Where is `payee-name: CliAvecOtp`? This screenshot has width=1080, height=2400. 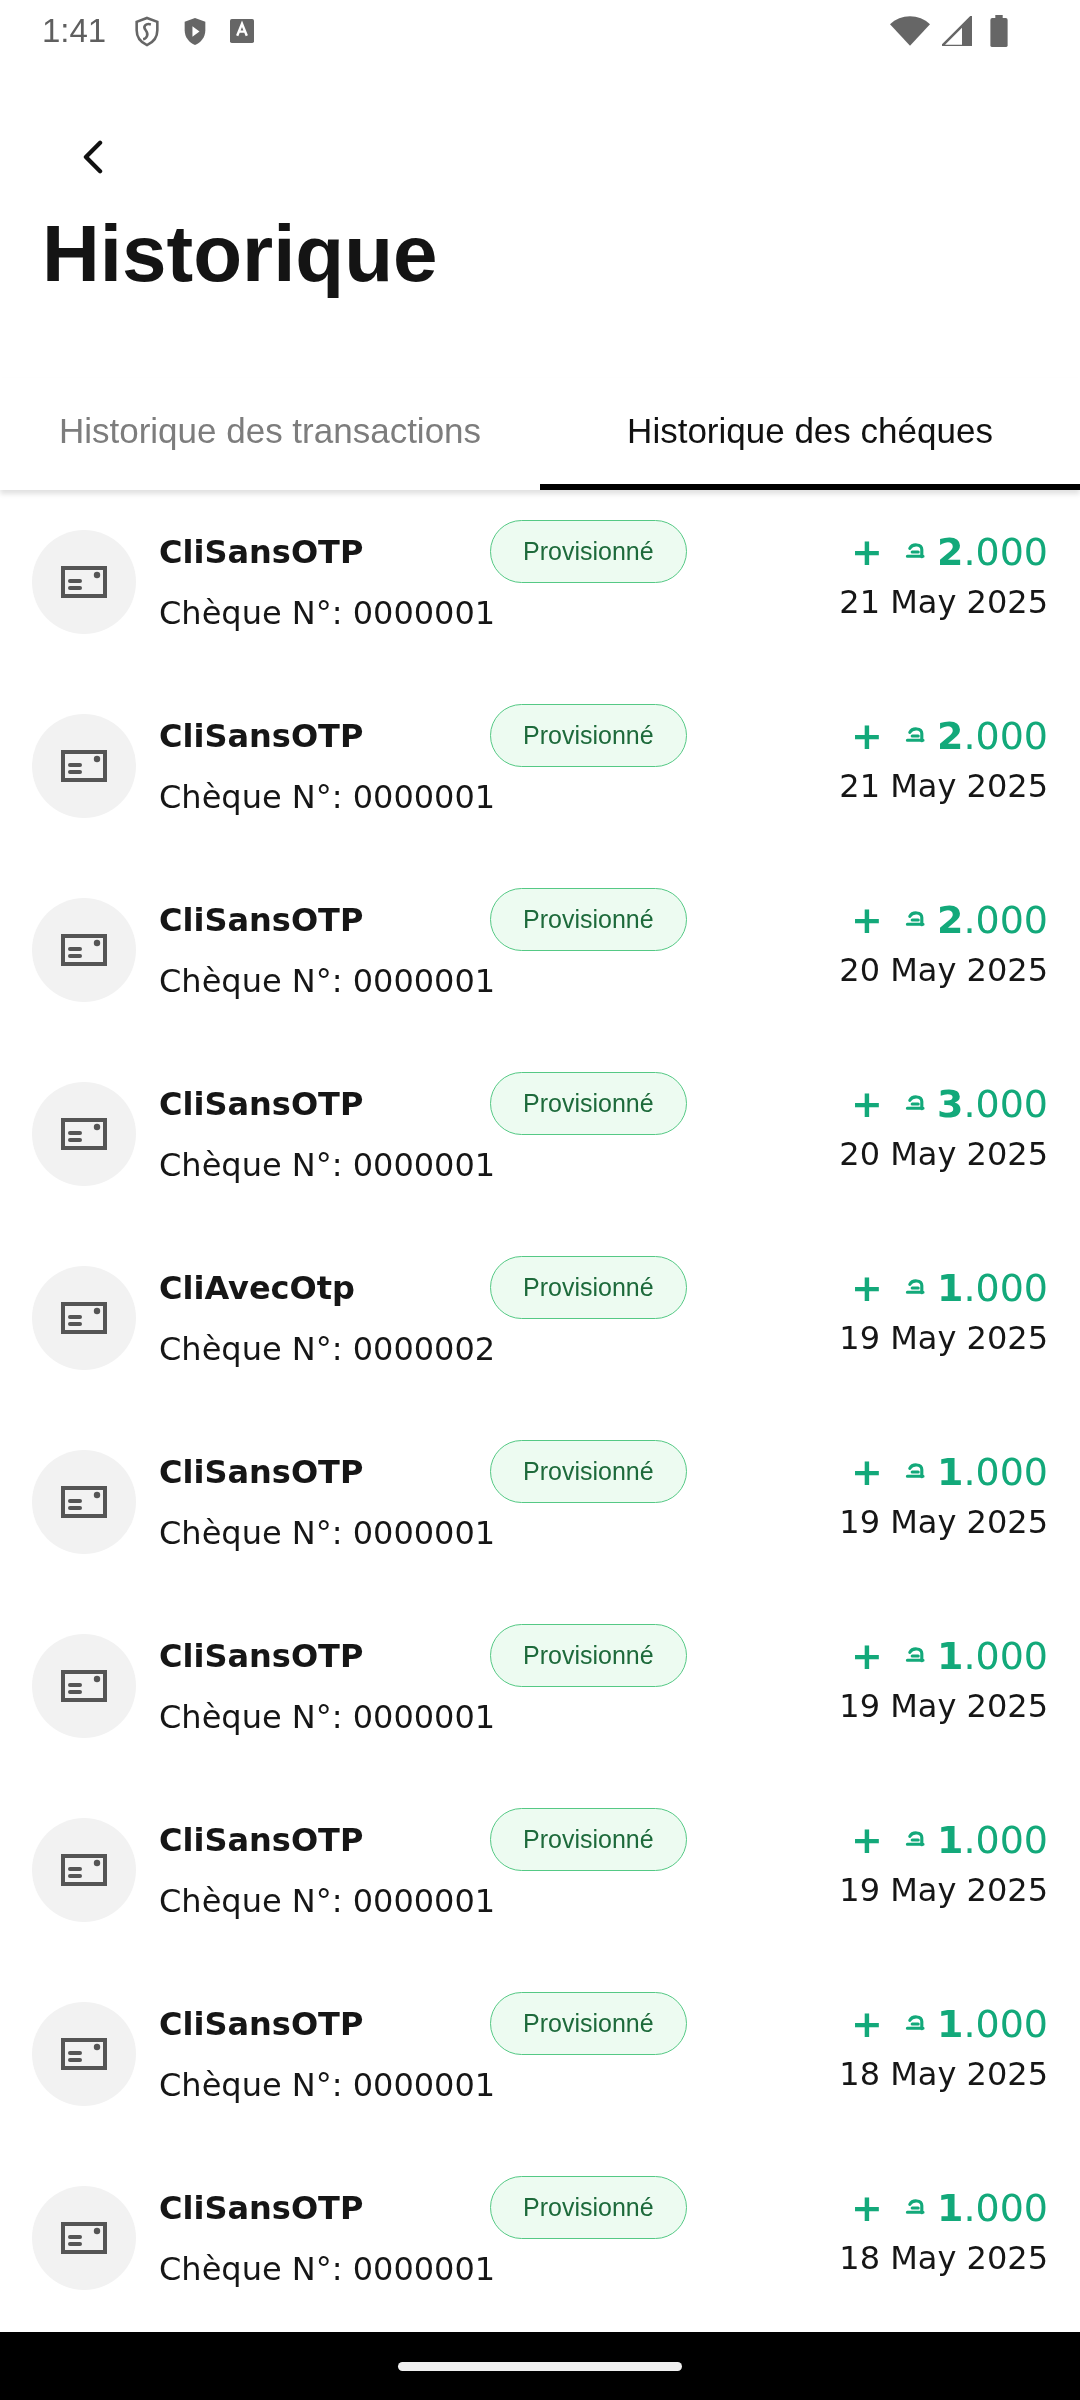
payee-name: CliAvecOtp is located at coordinates (257, 1287).